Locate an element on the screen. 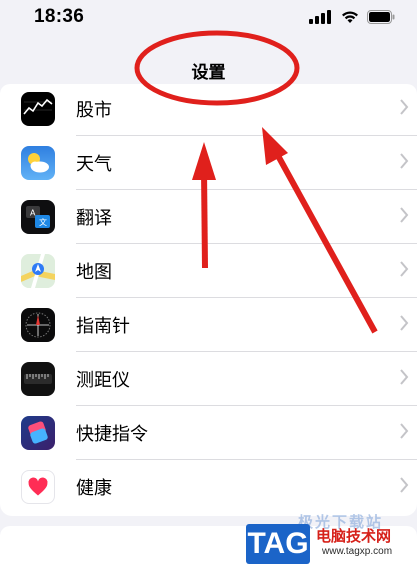 The height and width of the screenshot is (566, 417). maps-icon is located at coordinates (38, 271).